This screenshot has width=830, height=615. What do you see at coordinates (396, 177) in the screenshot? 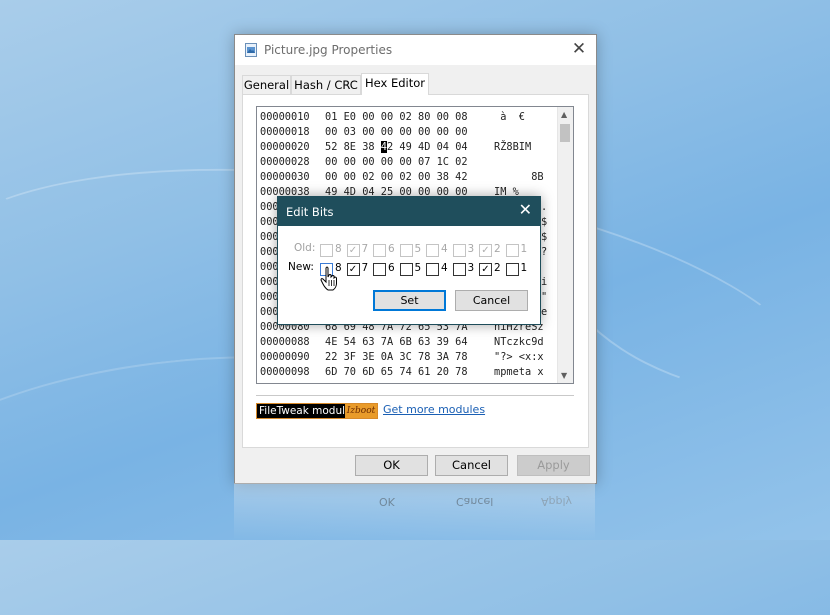
I see `hex-bytes: 00 00 02 00 02 00 38 42` at bounding box center [396, 177].